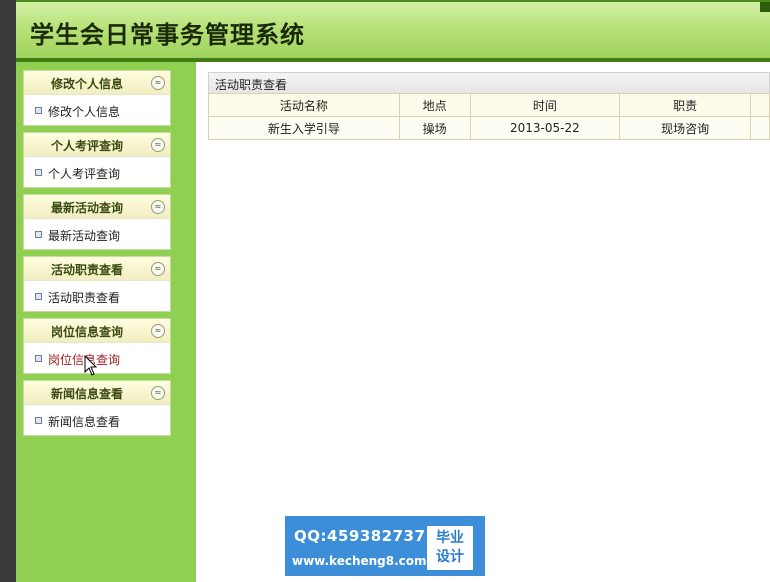  I want to click on sidebar-group-header: 修改个人信息 ≈, so click(97, 82).